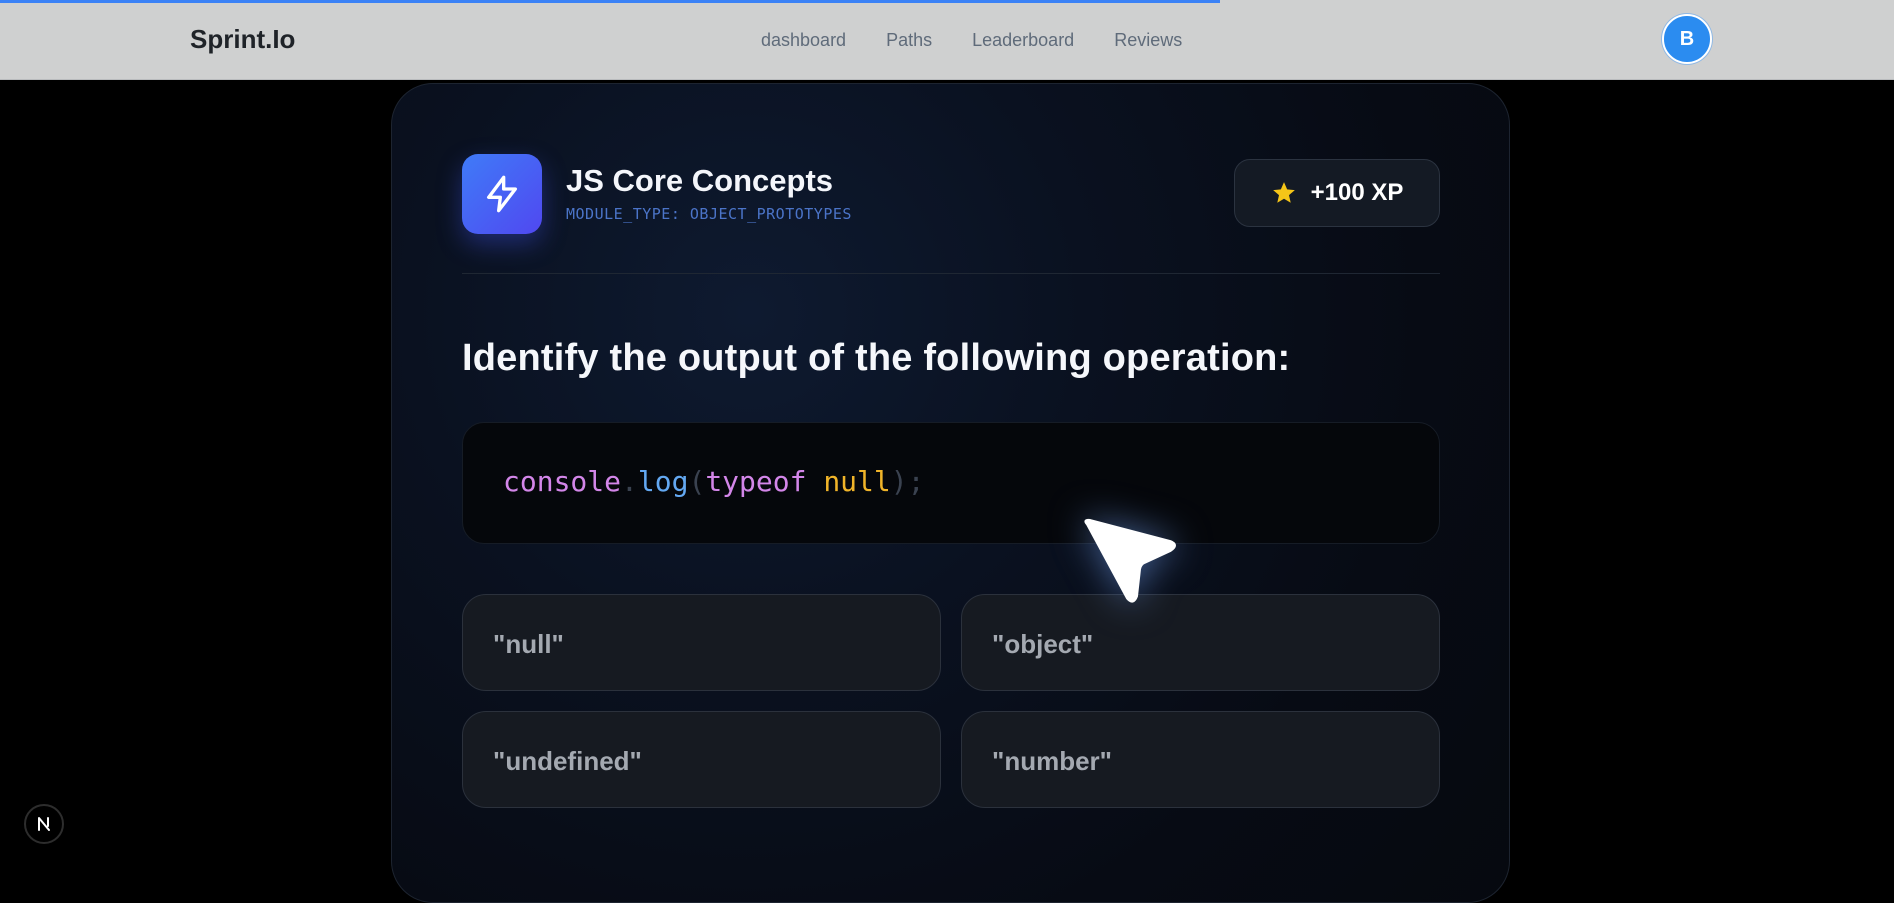 This screenshot has width=1894, height=903. What do you see at coordinates (1130, 560) in the screenshot?
I see `mouse-cursor-icon` at bounding box center [1130, 560].